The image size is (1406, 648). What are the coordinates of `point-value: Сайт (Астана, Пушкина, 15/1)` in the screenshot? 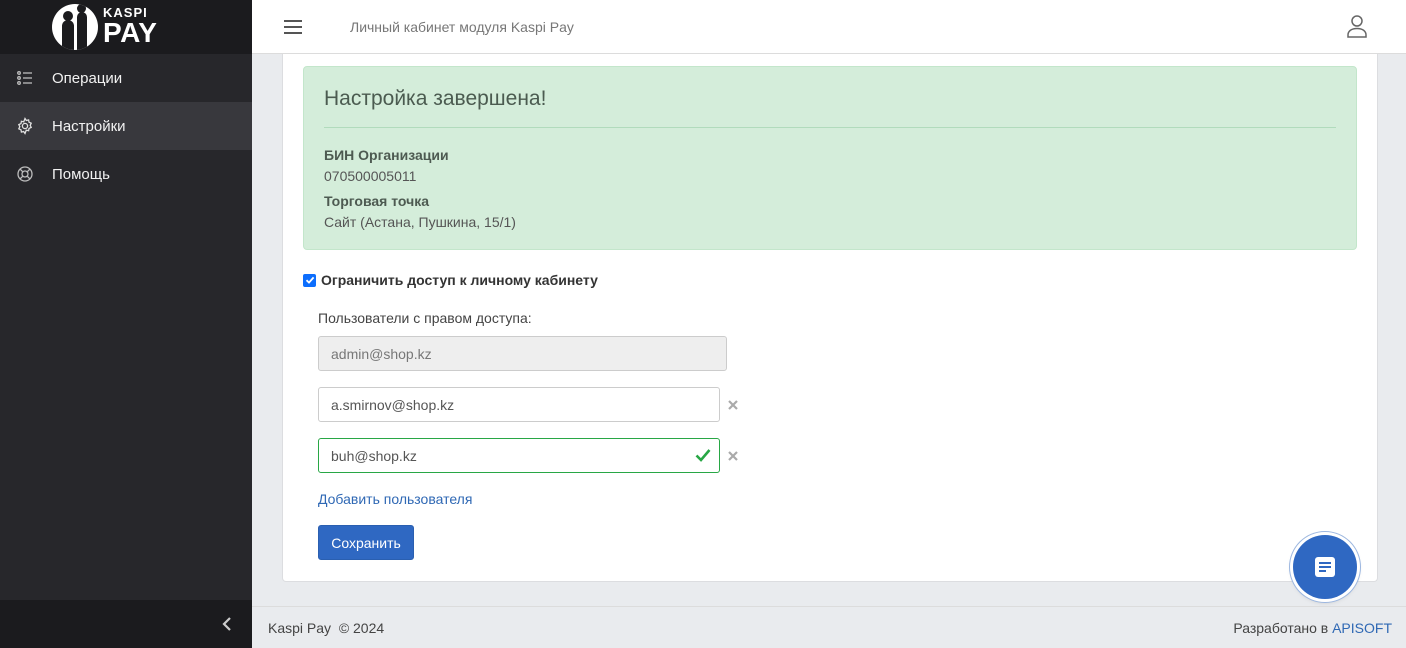 It's located at (420, 222).